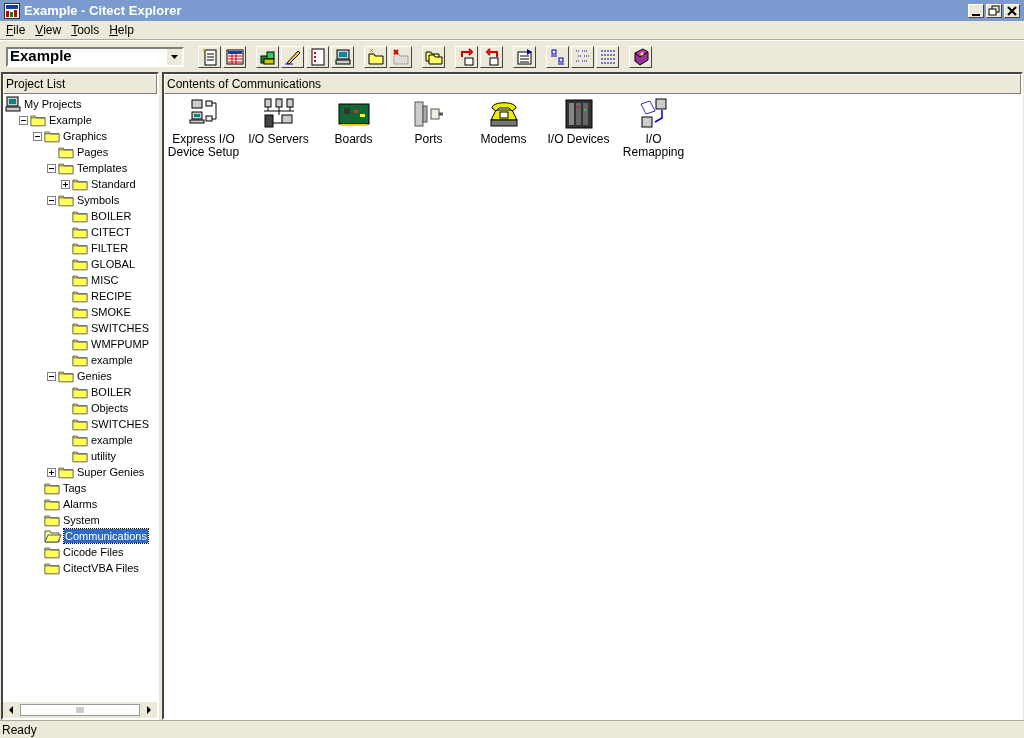 The image size is (1024, 738). What do you see at coordinates (12, 10) in the screenshot?
I see `app-icon` at bounding box center [12, 10].